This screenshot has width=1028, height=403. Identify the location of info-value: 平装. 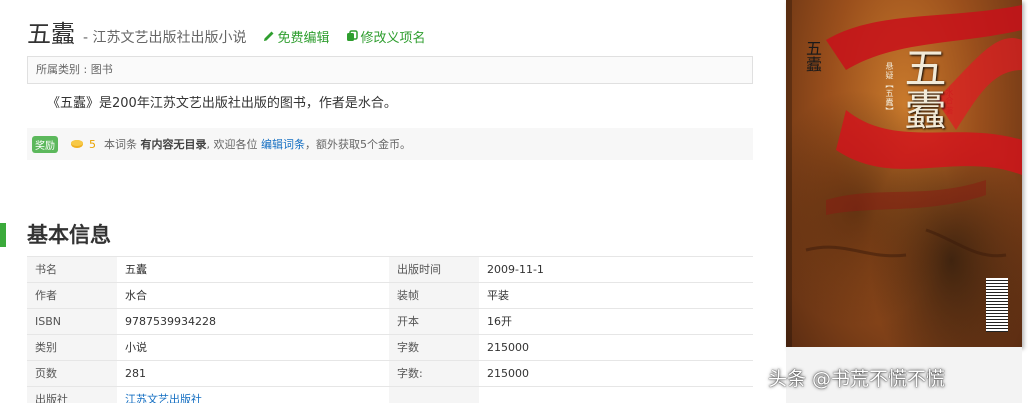
(498, 295).